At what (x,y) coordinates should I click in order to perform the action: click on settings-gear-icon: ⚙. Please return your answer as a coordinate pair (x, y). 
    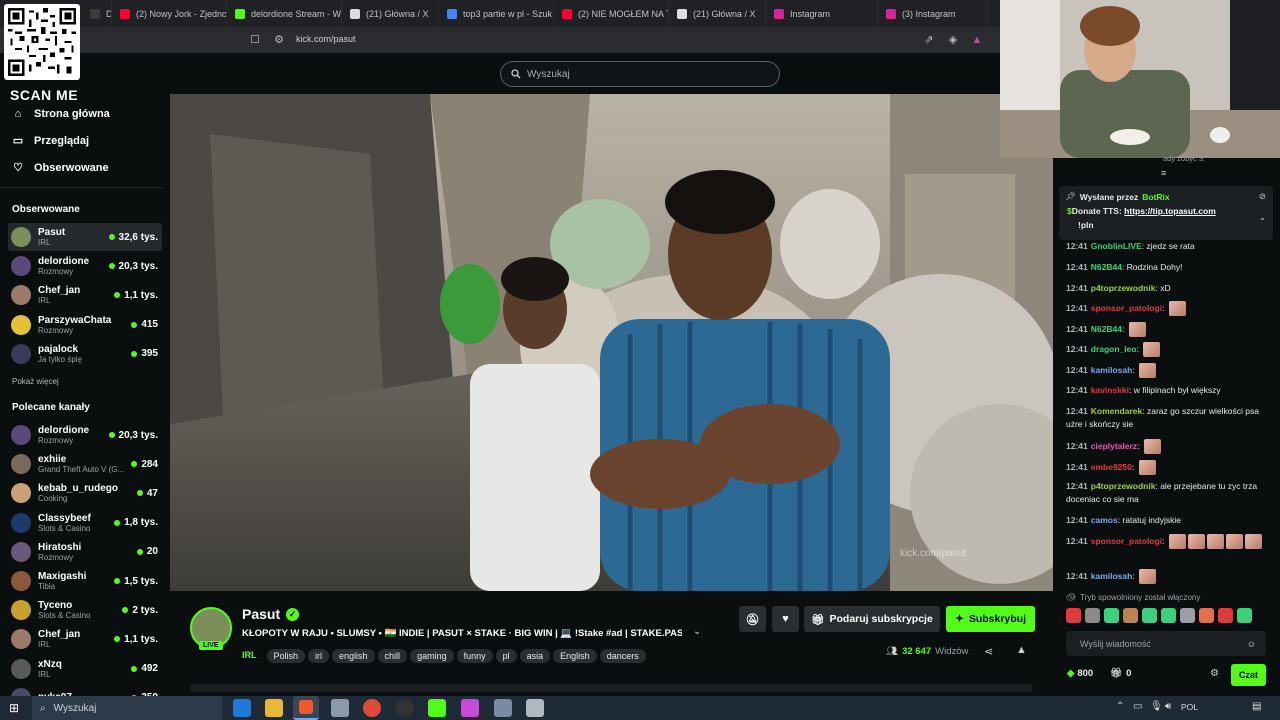
    Looking at the image, I should click on (1214, 673).